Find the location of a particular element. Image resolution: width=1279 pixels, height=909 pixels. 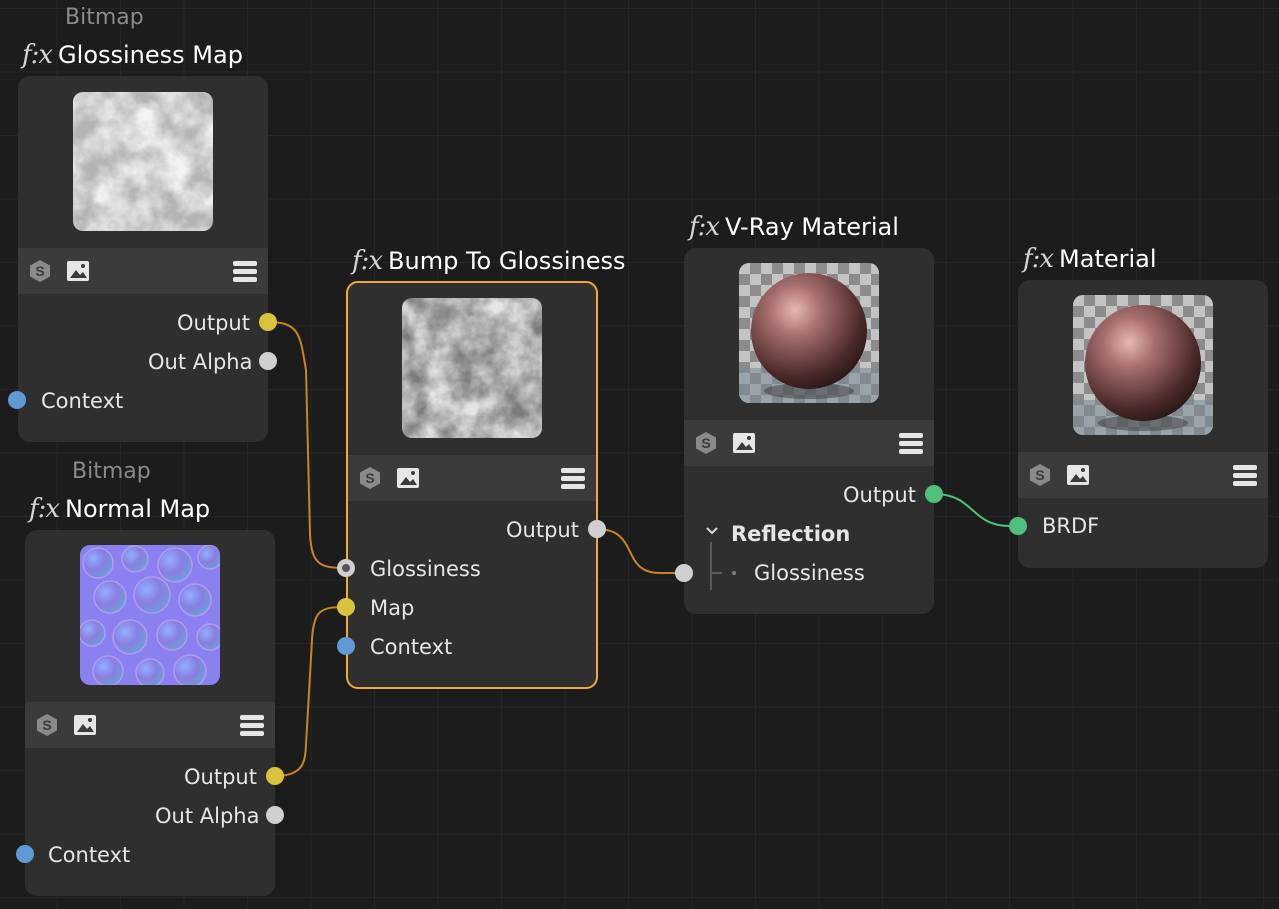

chevron-down-icon is located at coordinates (712, 532).